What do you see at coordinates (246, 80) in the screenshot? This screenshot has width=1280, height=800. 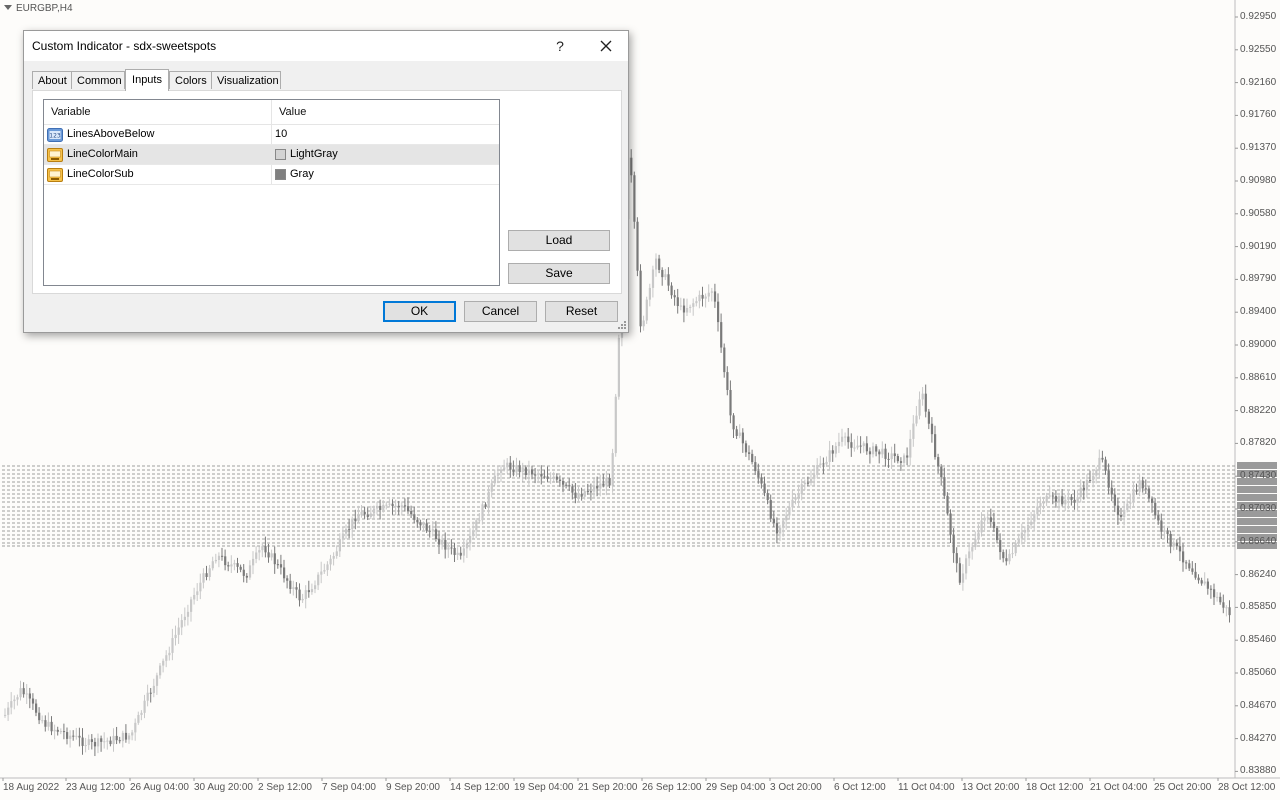 I see `tab-visualization: Visualization` at bounding box center [246, 80].